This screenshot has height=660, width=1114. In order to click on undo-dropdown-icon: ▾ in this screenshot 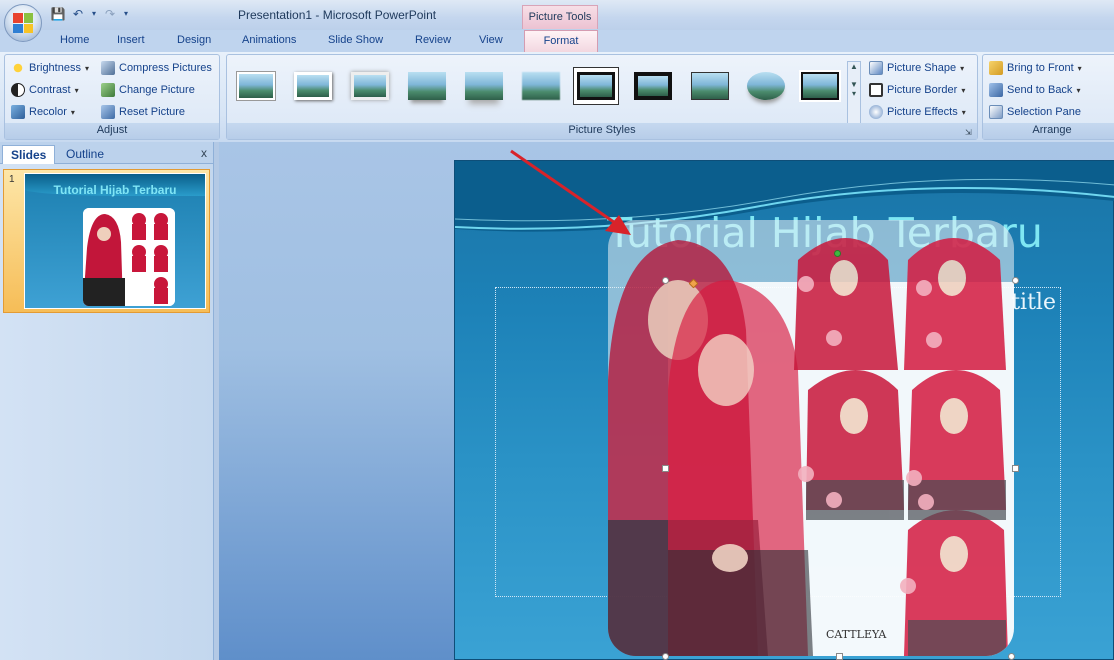, I will do `click(94, 14)`.